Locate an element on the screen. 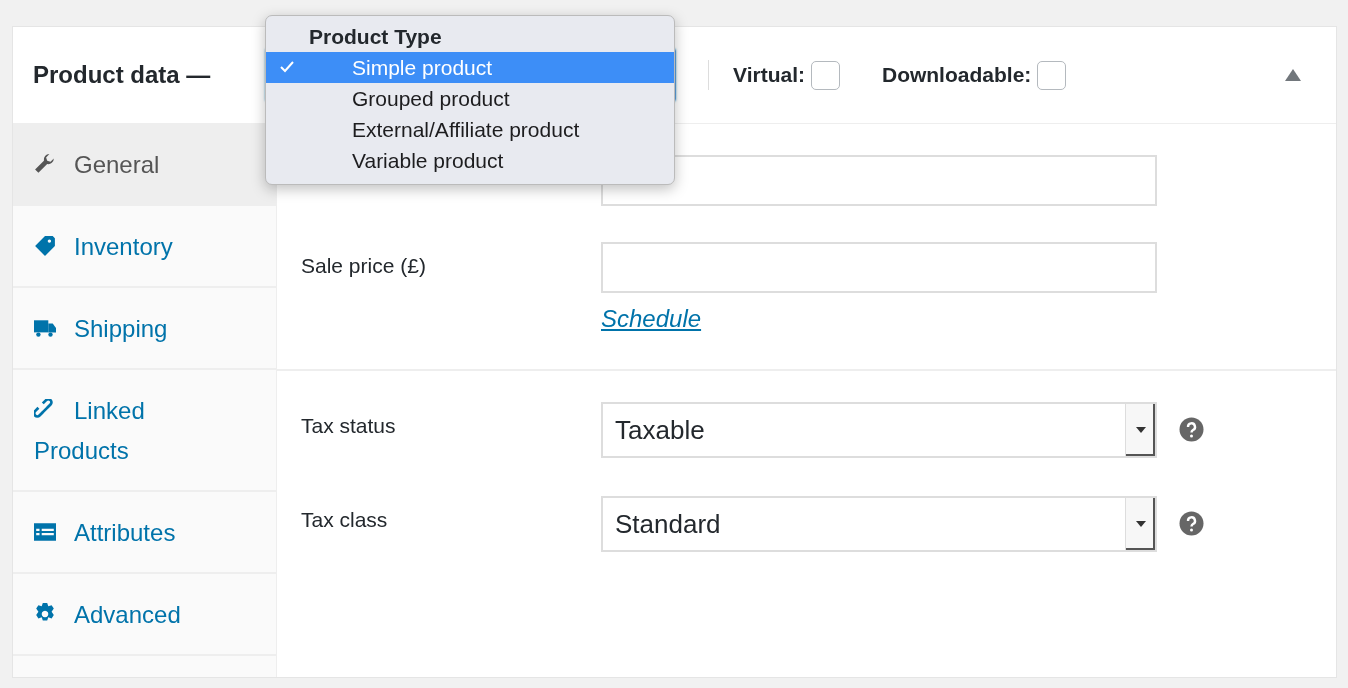 This screenshot has width=1348, height=688. checkmark-icon is located at coordinates (287, 67).